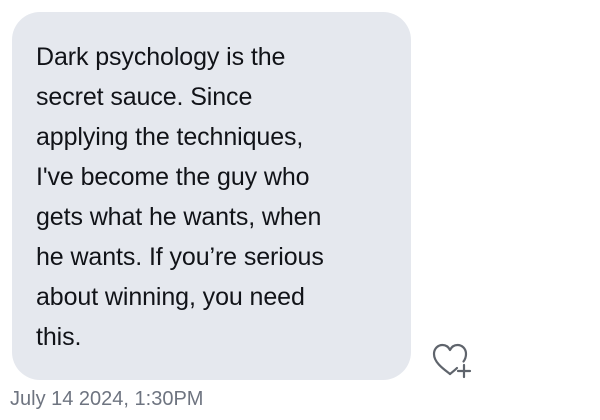 Image resolution: width=600 pixels, height=420 pixels. What do you see at coordinates (107, 399) in the screenshot?
I see `message-timestamp: July 14 2024, 1:30PM` at bounding box center [107, 399].